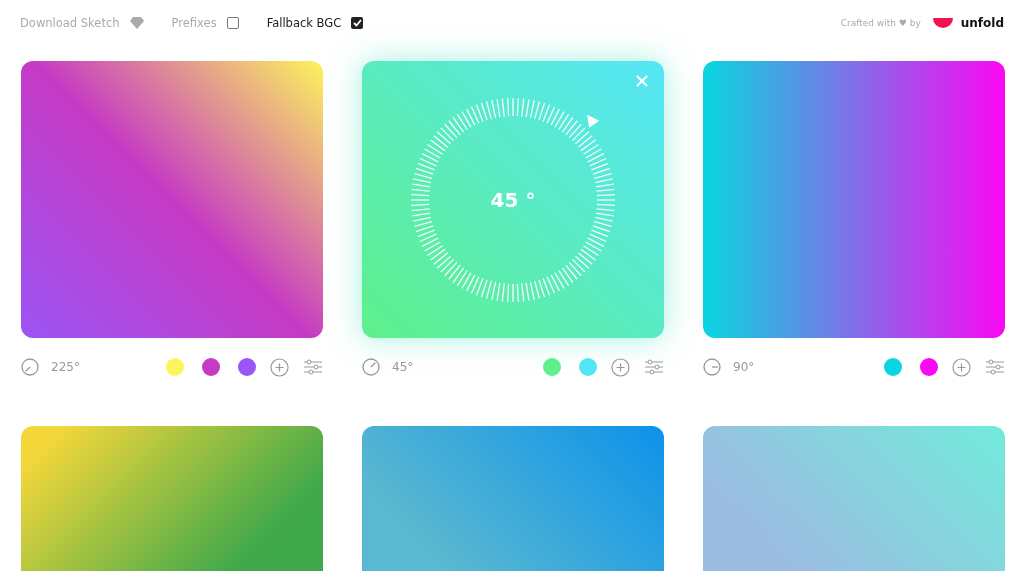  I want to click on brand-logo-icon, so click(942, 23).